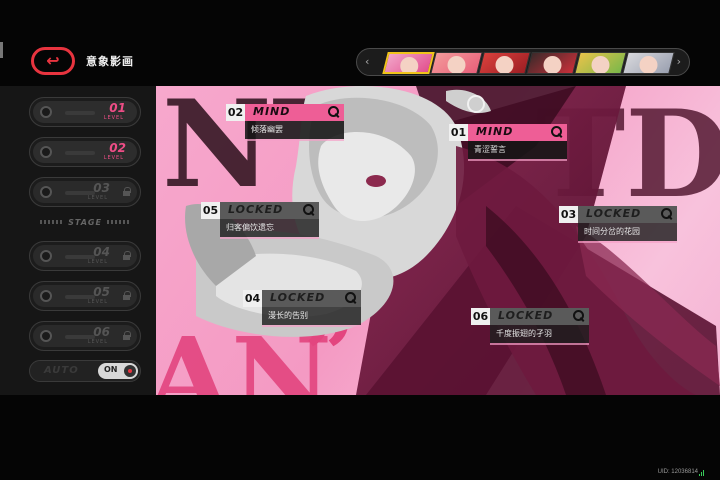 The width and height of the screenshot is (720, 480). Describe the element at coordinates (101, 188) in the screenshot. I see `level-number: 03` at that location.